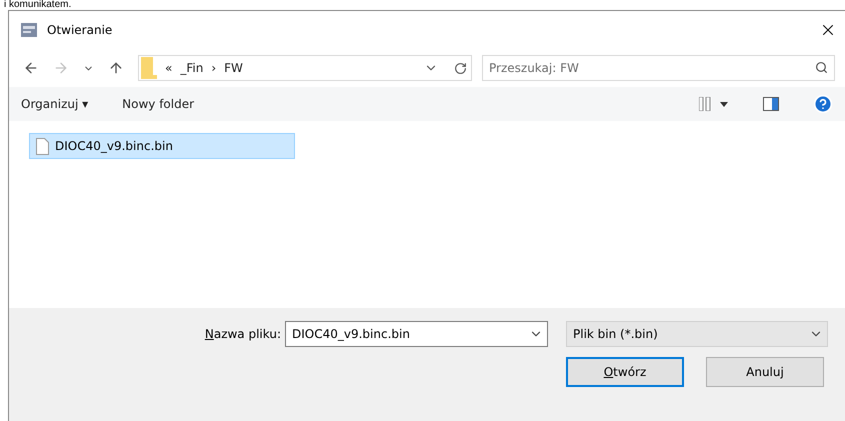 Image resolution: width=845 pixels, height=421 pixels. What do you see at coordinates (168, 68) in the screenshot?
I see `breadcrumb: «` at bounding box center [168, 68].